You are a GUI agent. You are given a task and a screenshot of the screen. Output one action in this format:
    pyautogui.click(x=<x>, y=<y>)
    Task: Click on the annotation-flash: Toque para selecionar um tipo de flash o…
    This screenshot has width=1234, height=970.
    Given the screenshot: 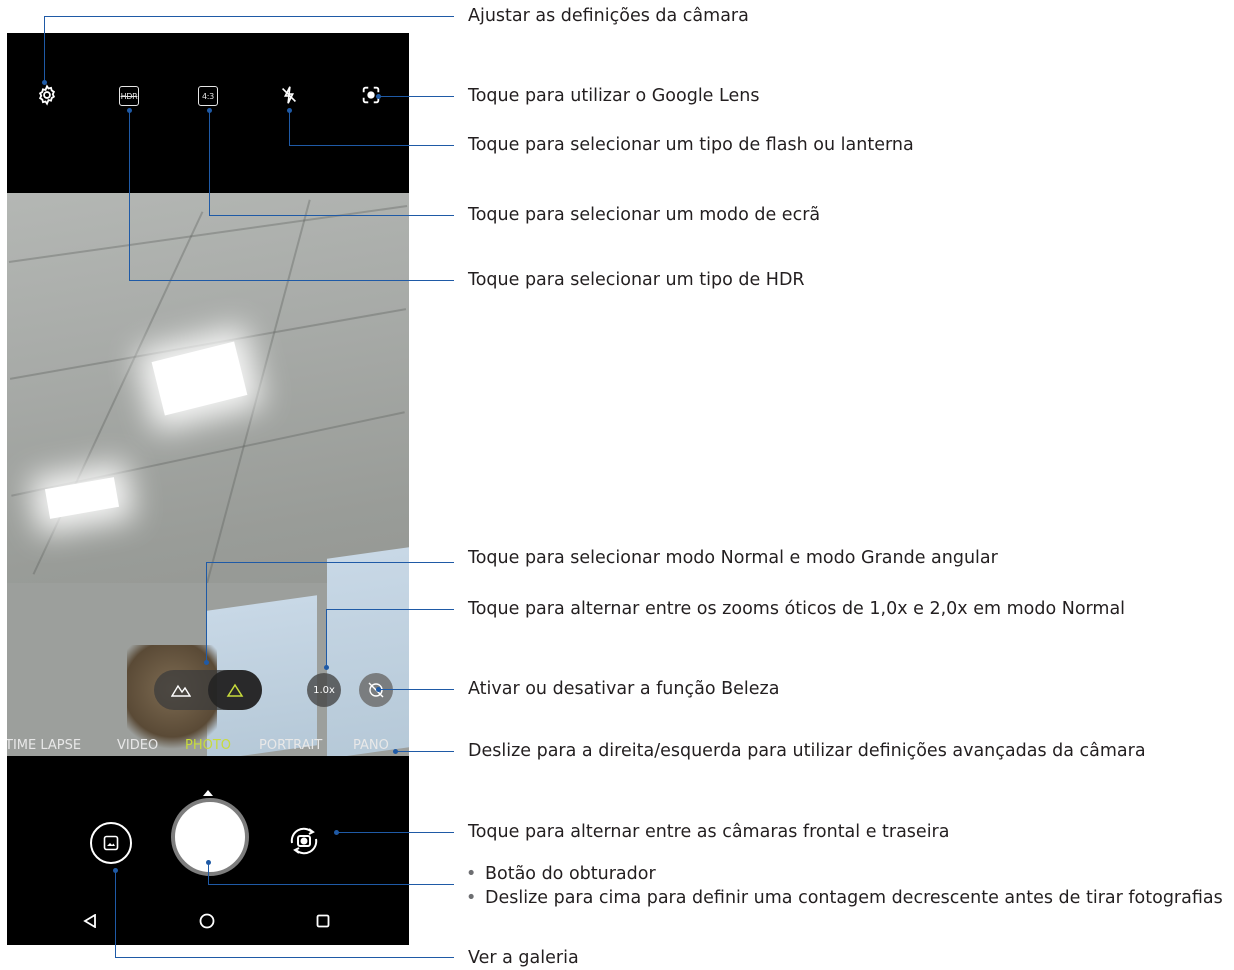 What is the action you would take?
    pyautogui.click(x=691, y=145)
    